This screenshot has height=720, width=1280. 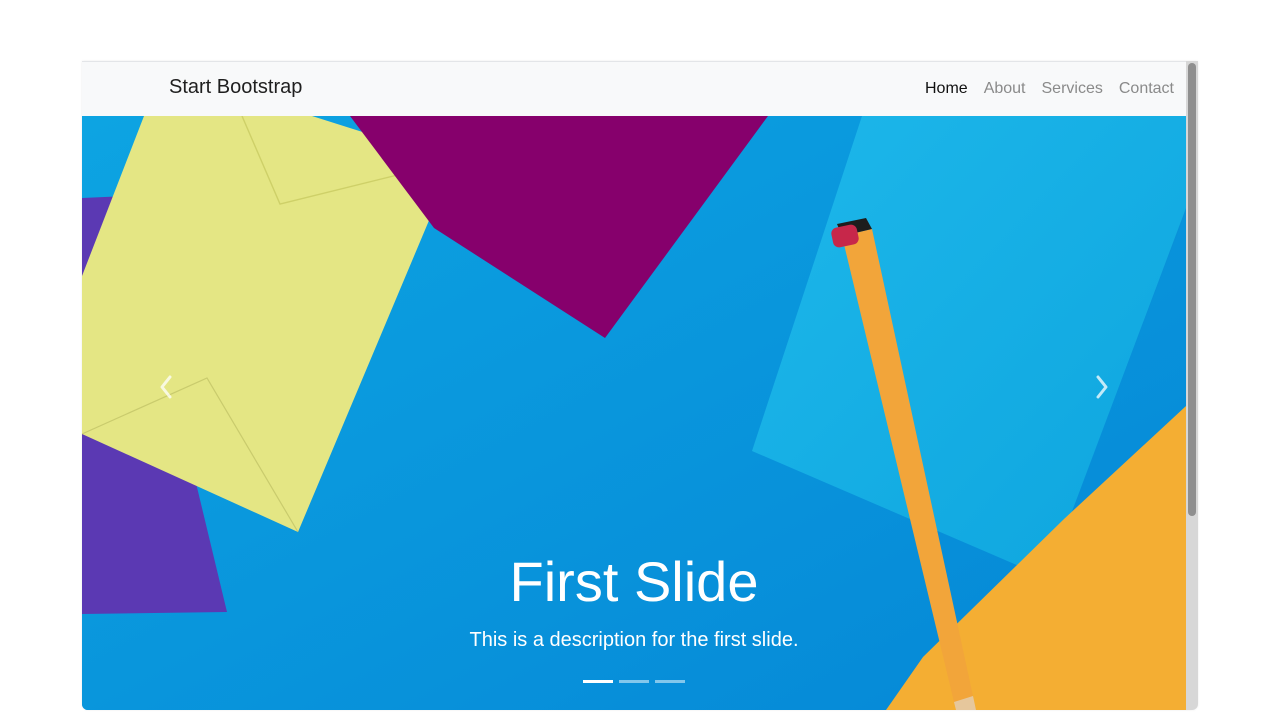 I want to click on scrollbar-thumb, so click(x=1192, y=289).